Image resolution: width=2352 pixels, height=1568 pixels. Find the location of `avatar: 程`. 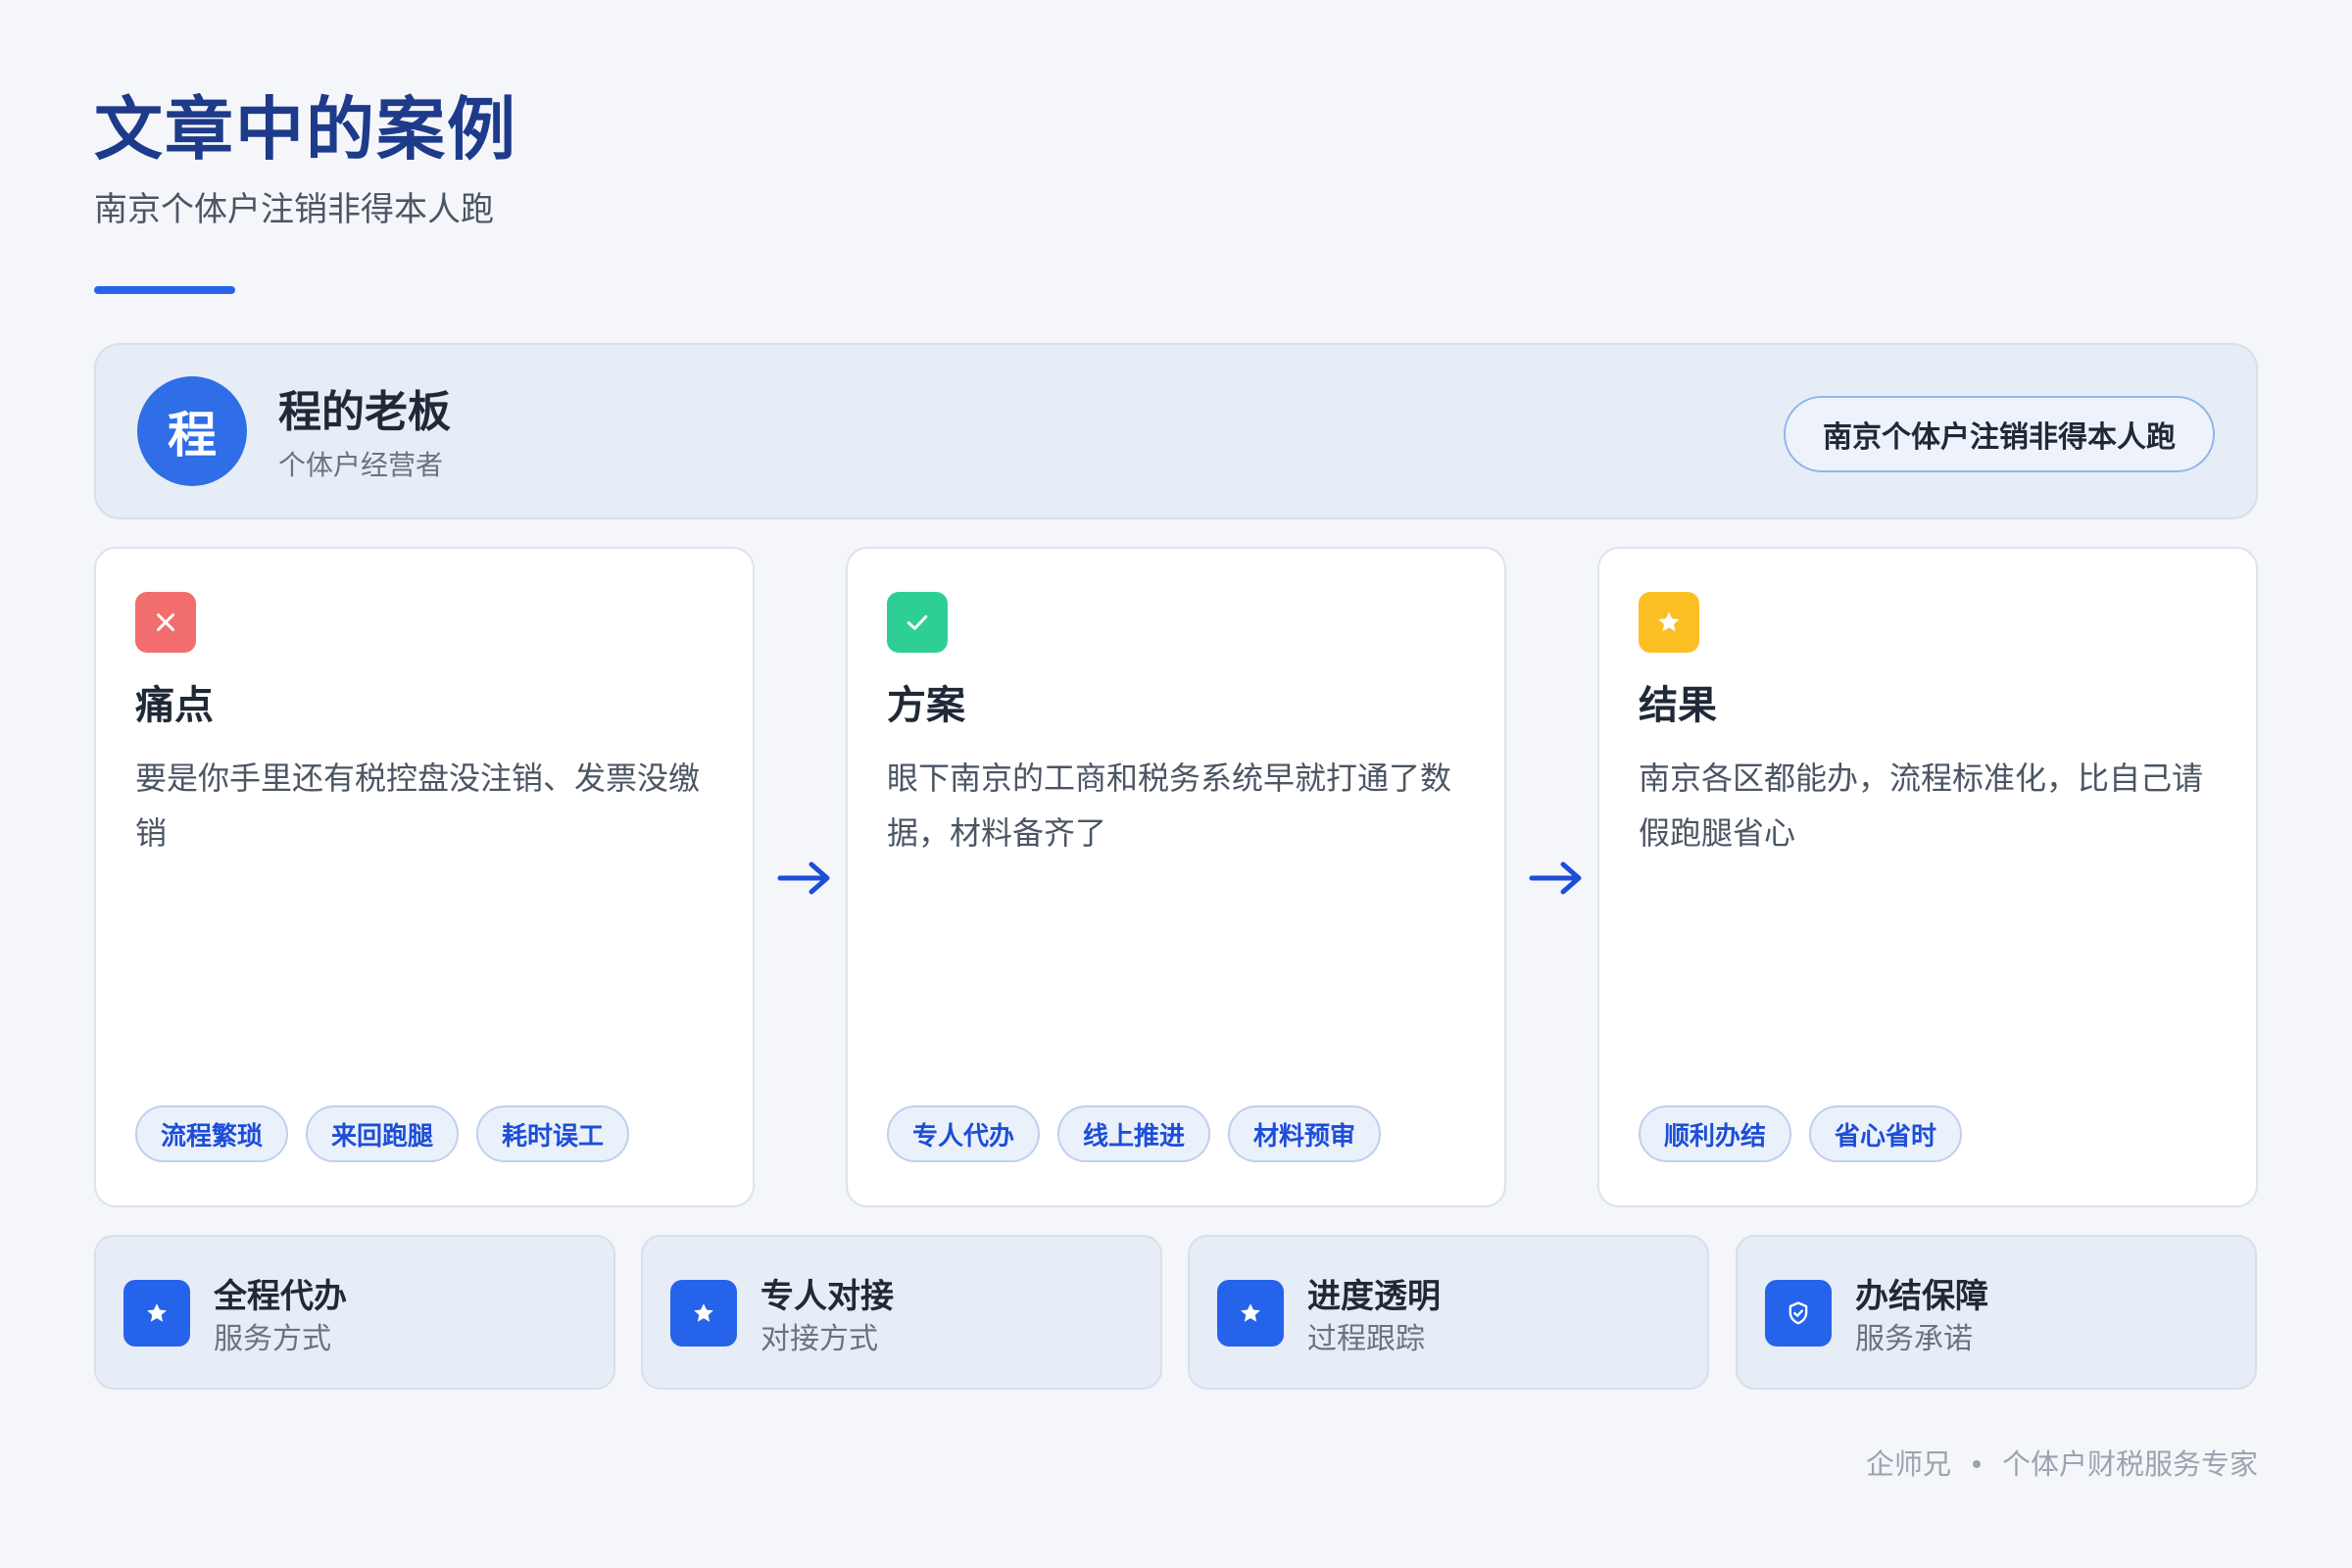

avatar: 程 is located at coordinates (192, 431).